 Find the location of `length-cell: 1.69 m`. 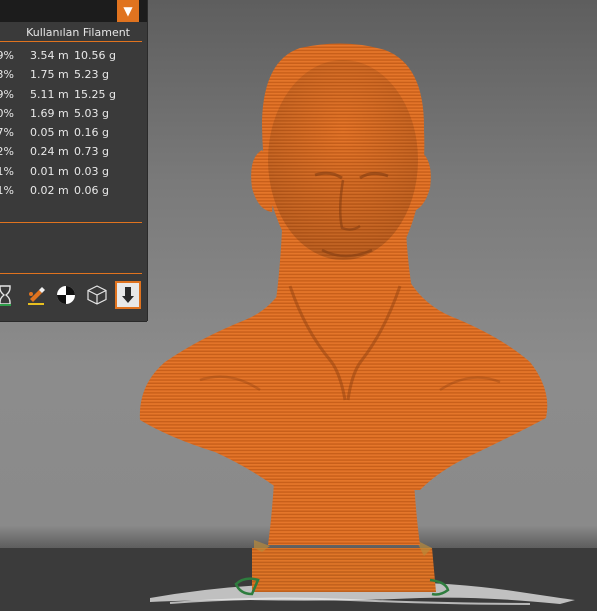

length-cell: 1.69 m is located at coordinates (49, 113).